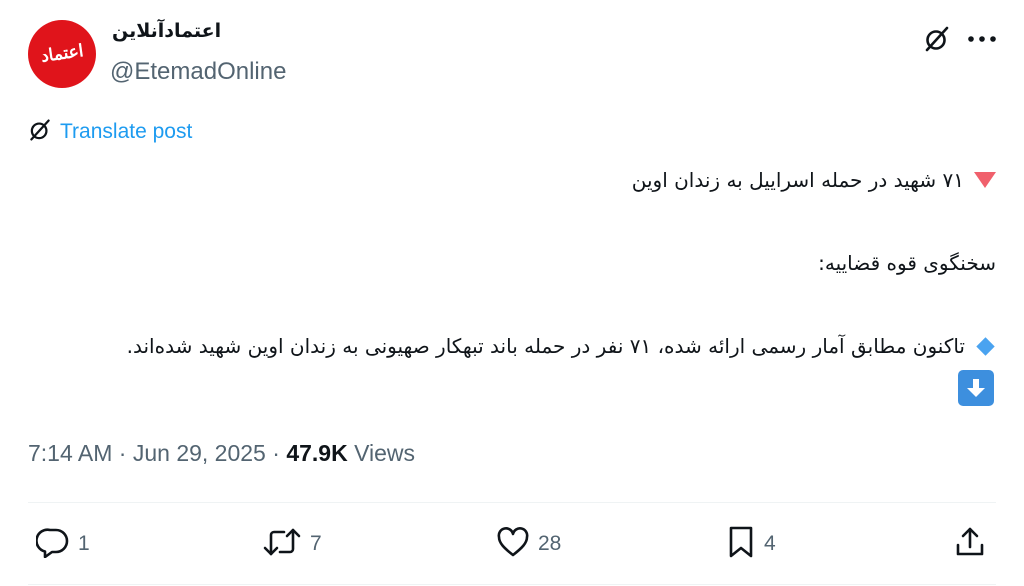 The height and width of the screenshot is (586, 1024). Describe the element at coordinates (282, 544) in the screenshot. I see `repost-icon` at that location.